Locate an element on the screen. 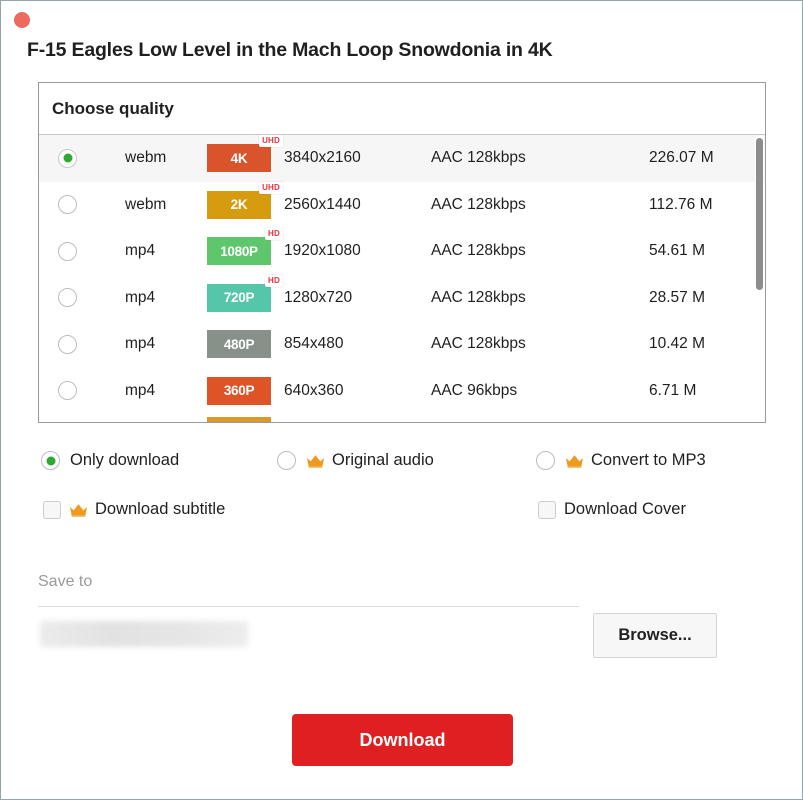 This screenshot has height=800, width=803. quality-panel-header: Choose quality is located at coordinates (402, 109).